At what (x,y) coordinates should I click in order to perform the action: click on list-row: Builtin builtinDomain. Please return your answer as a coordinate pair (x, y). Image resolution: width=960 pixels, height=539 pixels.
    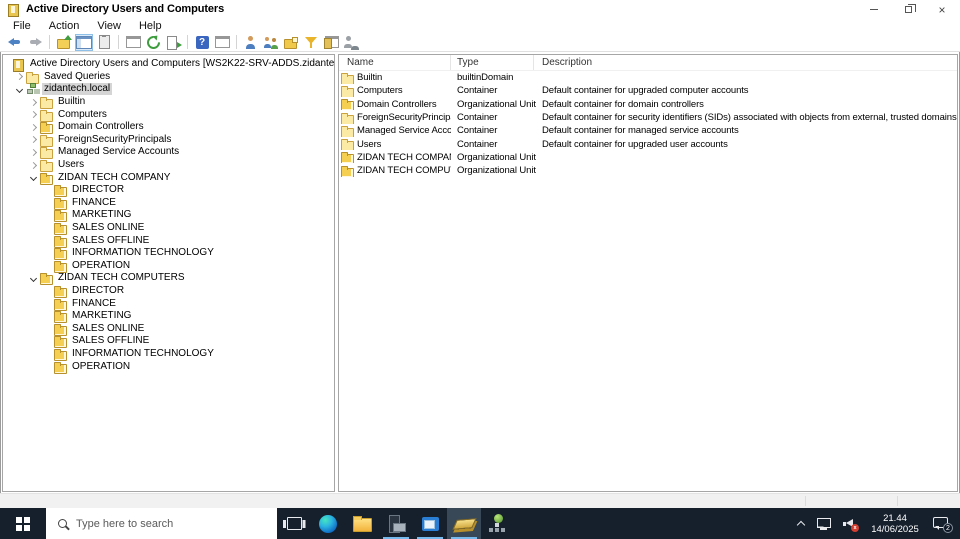
    Looking at the image, I should click on (648, 77).